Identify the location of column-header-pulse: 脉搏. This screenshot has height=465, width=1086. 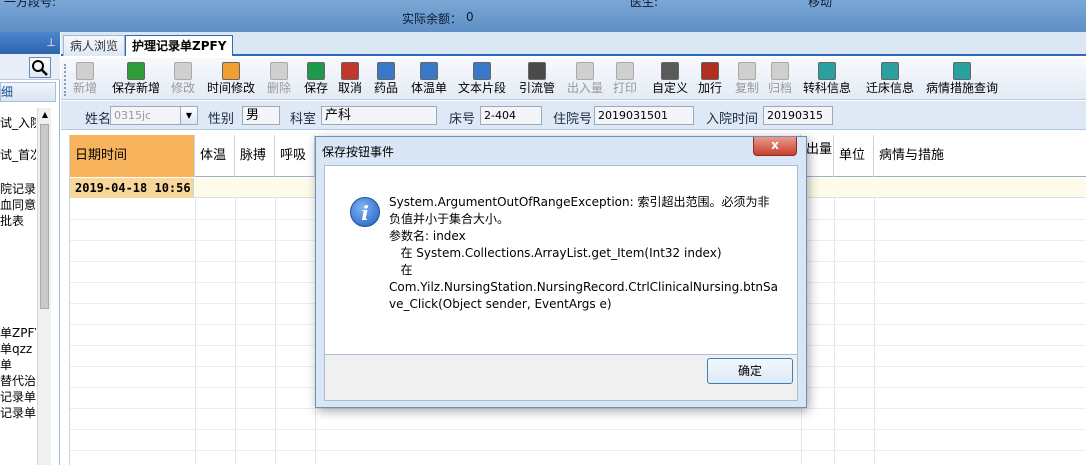
(255, 156).